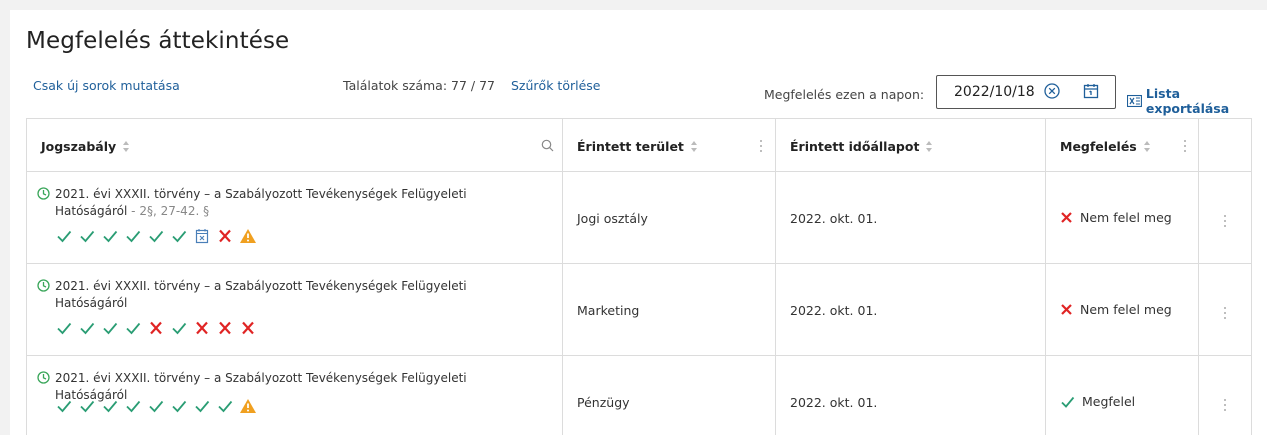 The image size is (1267, 435). What do you see at coordinates (612, 218) in the screenshot?
I see `area-value: Jogi osztály` at bounding box center [612, 218].